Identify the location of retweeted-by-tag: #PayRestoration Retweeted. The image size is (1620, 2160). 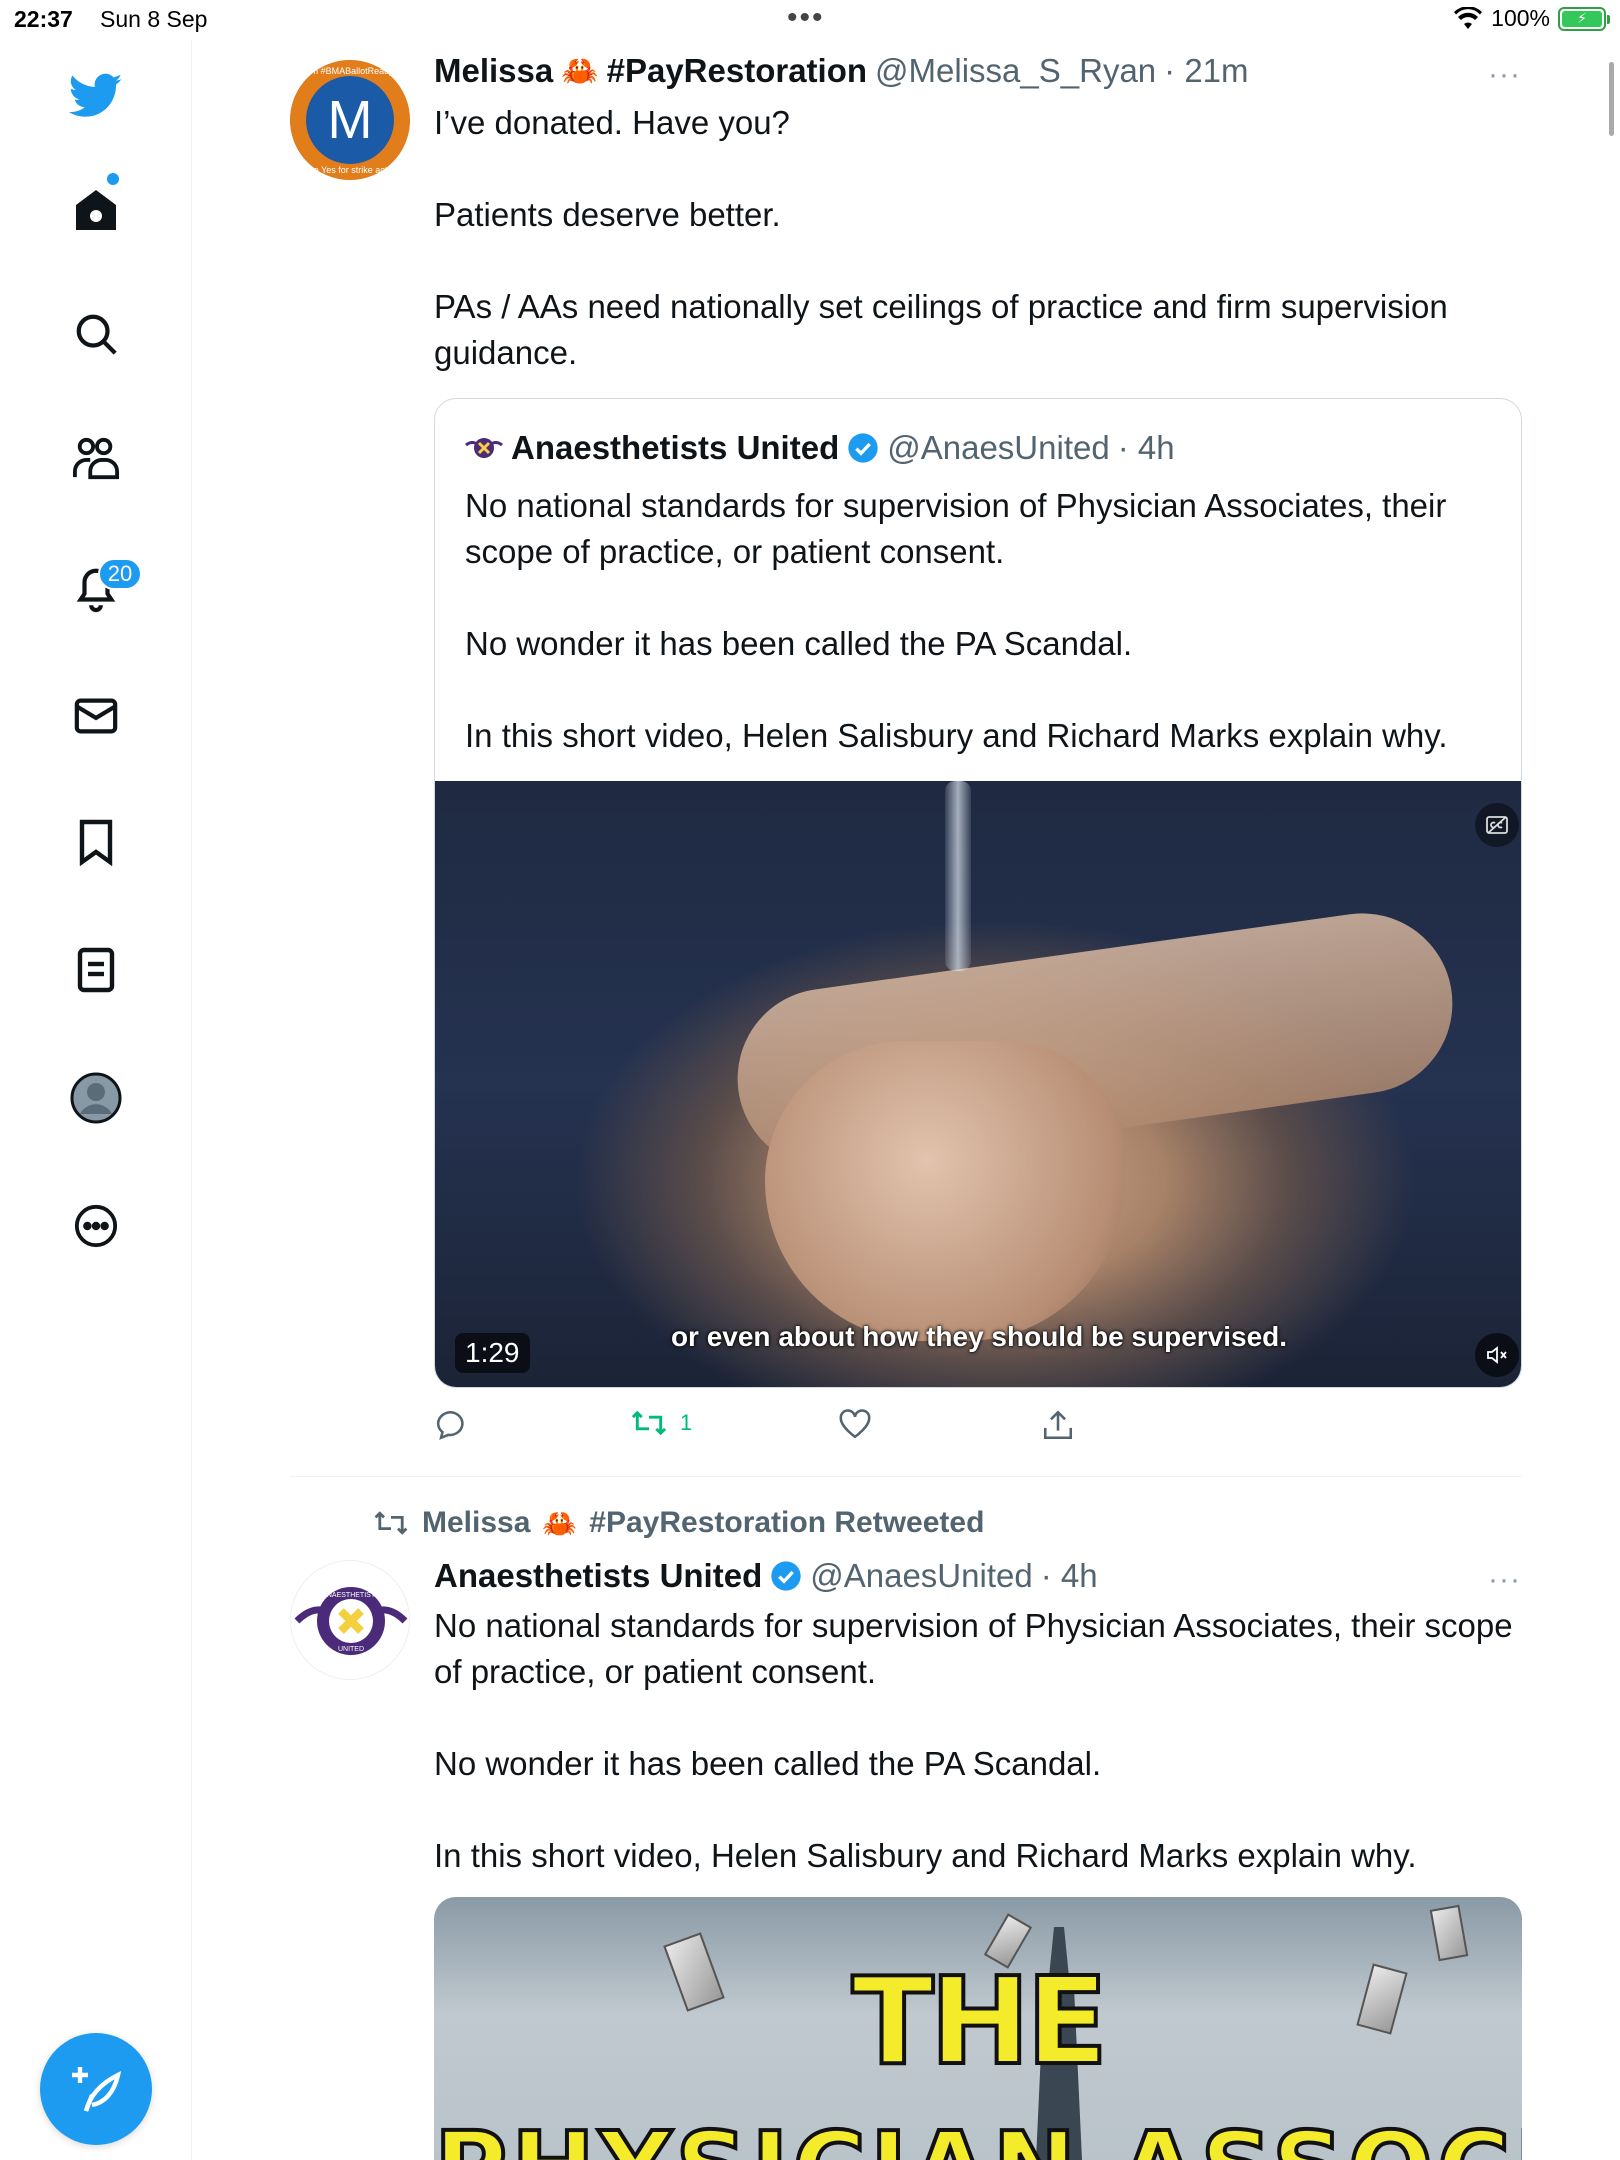
(787, 1522).